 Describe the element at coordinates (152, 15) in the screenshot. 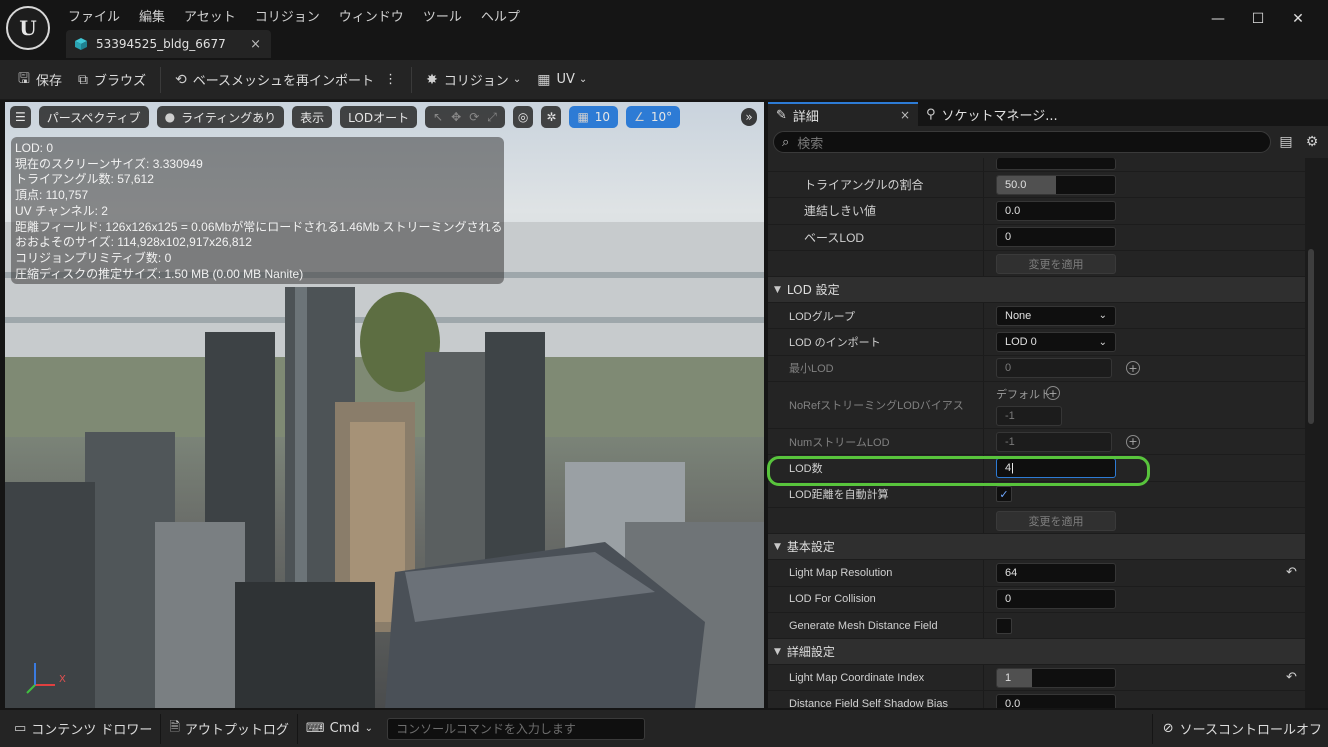

I see `menu-edit: 編集` at that location.